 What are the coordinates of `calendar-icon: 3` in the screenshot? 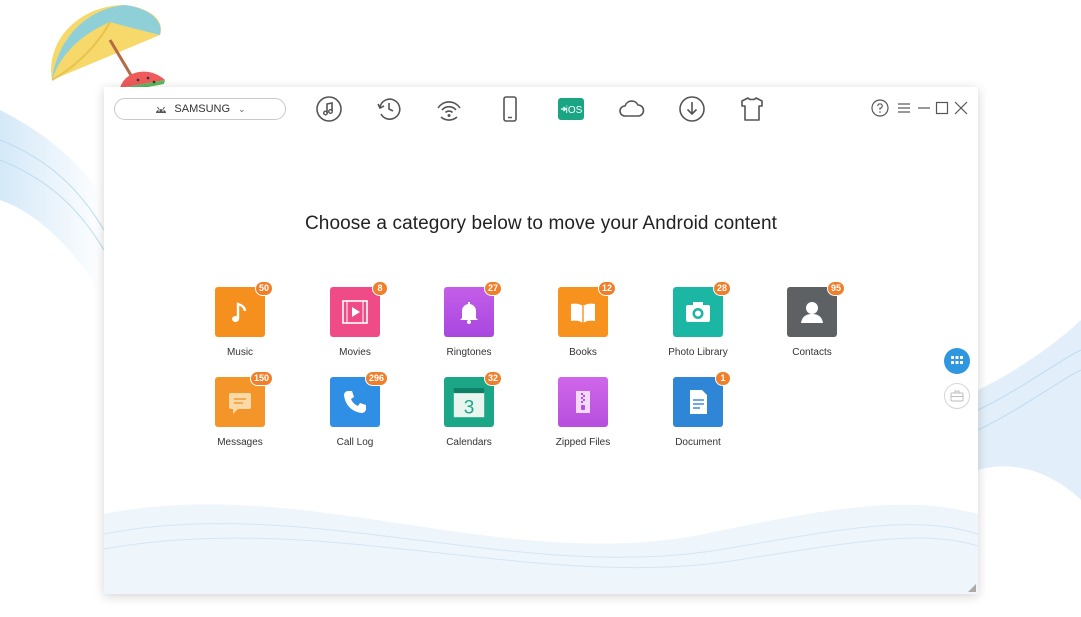 It's located at (469, 403).